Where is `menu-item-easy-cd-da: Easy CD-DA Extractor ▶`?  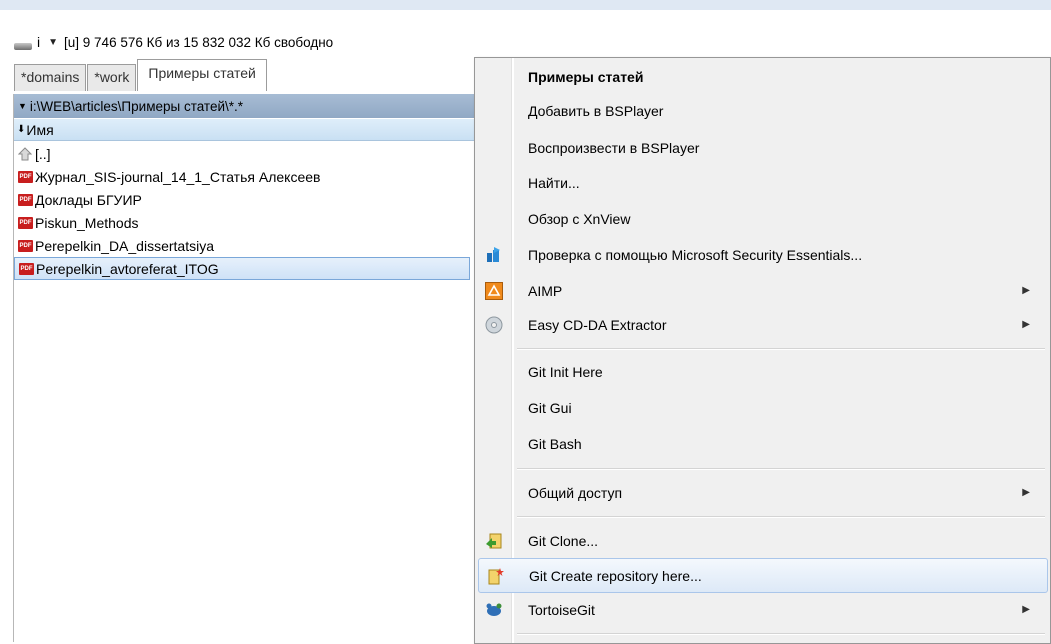
menu-item-easy-cd-da: Easy CD-DA Extractor ▶ is located at coordinates (762, 324).